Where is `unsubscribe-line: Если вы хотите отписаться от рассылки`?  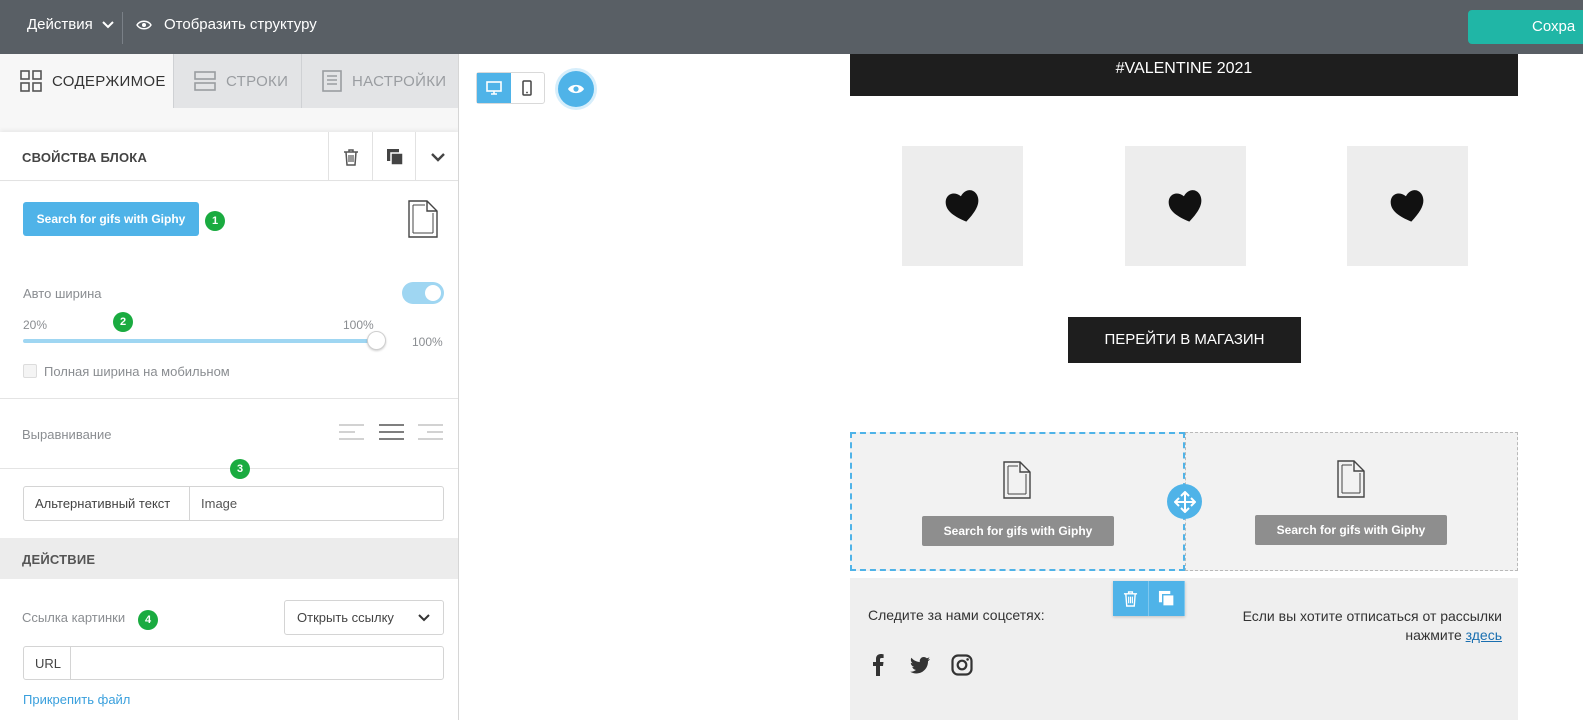
unsubscribe-line: Если вы хотите отписаться от рассылки is located at coordinates (1372, 616).